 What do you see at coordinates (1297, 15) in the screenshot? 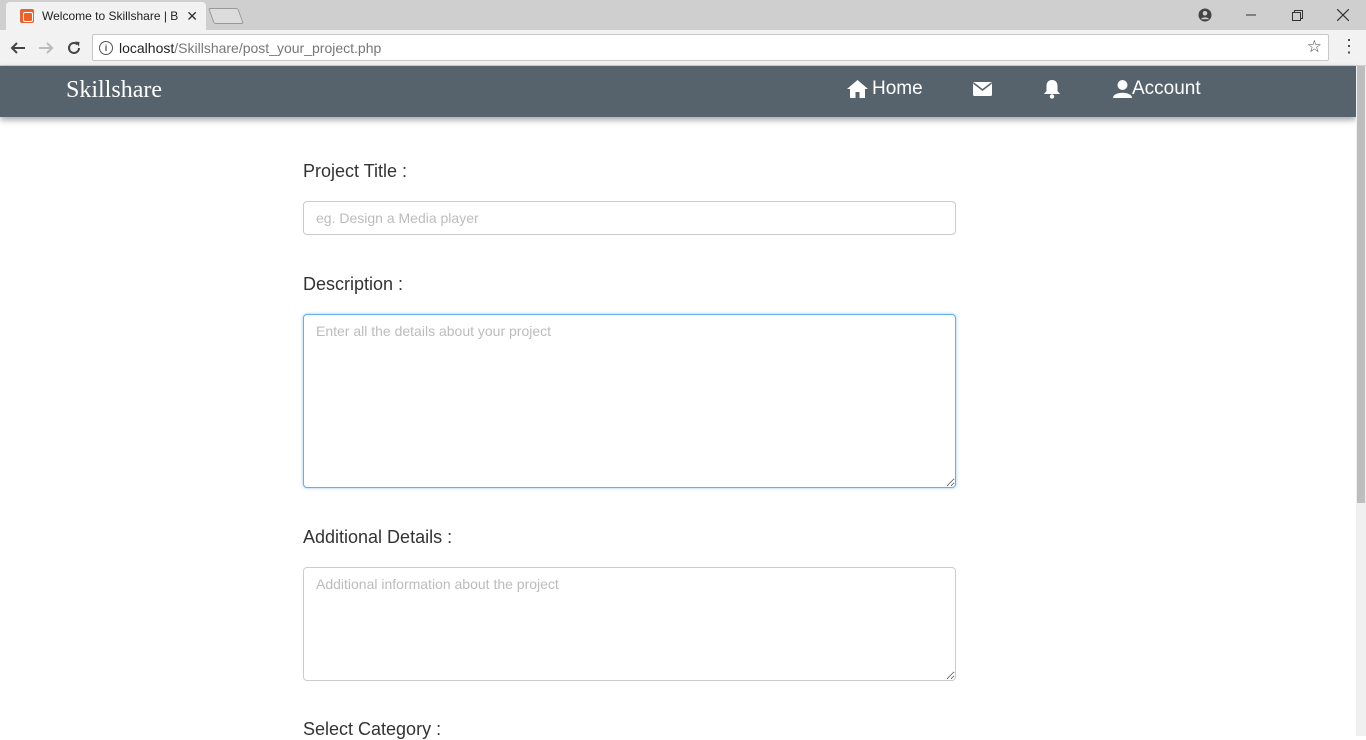
I see `restore-icon` at bounding box center [1297, 15].